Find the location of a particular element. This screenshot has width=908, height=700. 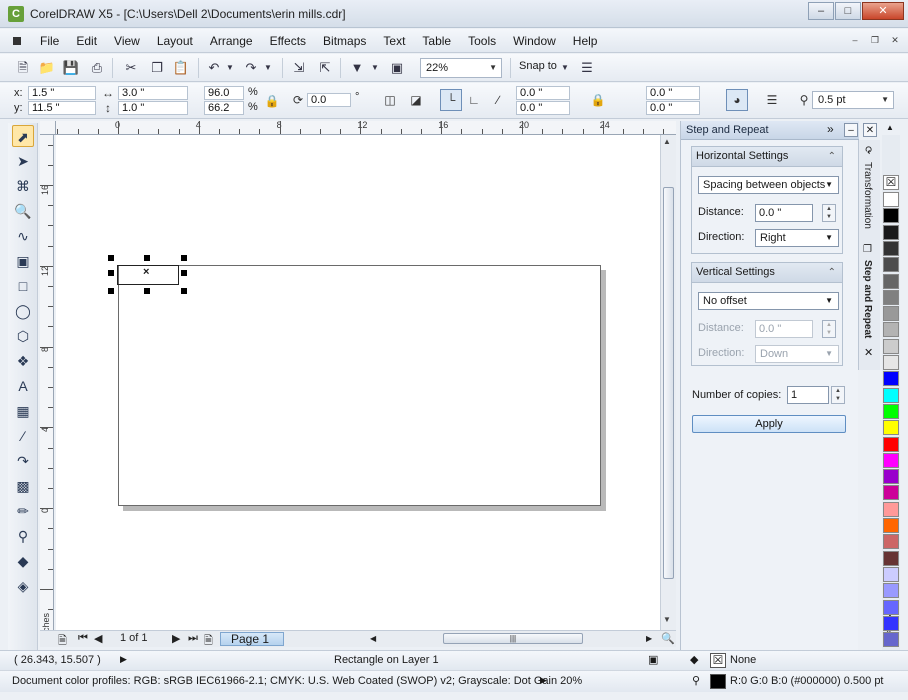

scroll-down-icon: ▼ is located at coordinates (667, 619).